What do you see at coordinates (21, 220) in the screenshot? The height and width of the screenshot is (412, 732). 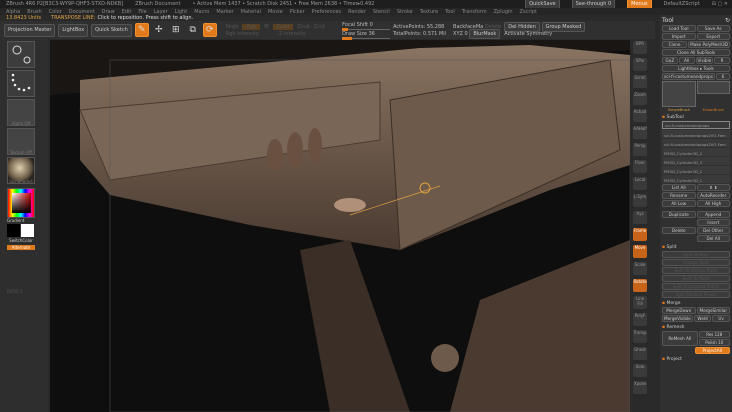 I see `gradient-label: Gradient` at bounding box center [21, 220].